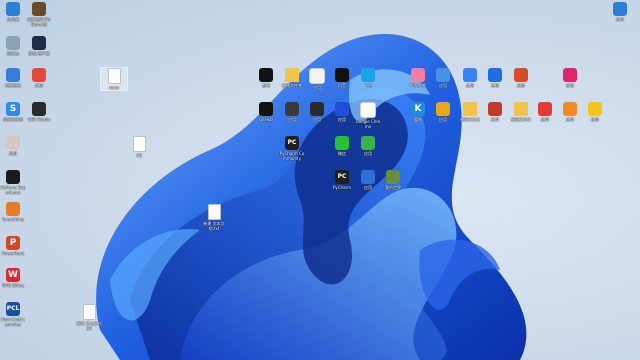  What do you see at coordinates (570, 109) in the screenshot?
I see `orange-app-icon` at bounding box center [570, 109].